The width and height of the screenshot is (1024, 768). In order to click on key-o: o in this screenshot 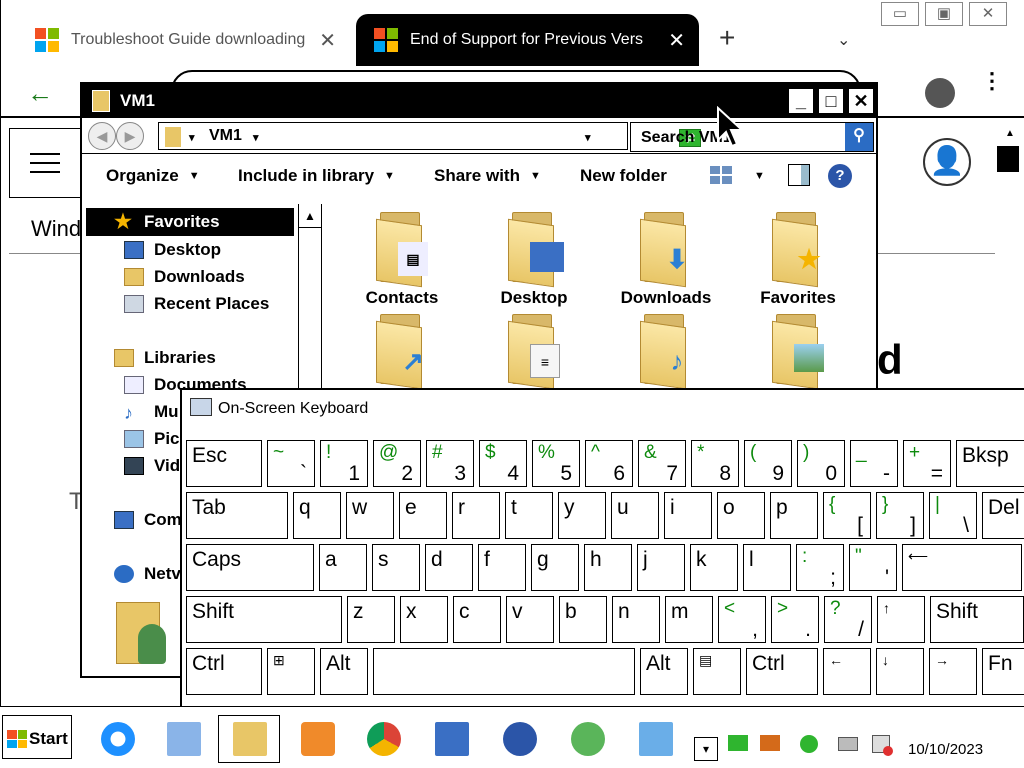, I will do `click(741, 515)`.